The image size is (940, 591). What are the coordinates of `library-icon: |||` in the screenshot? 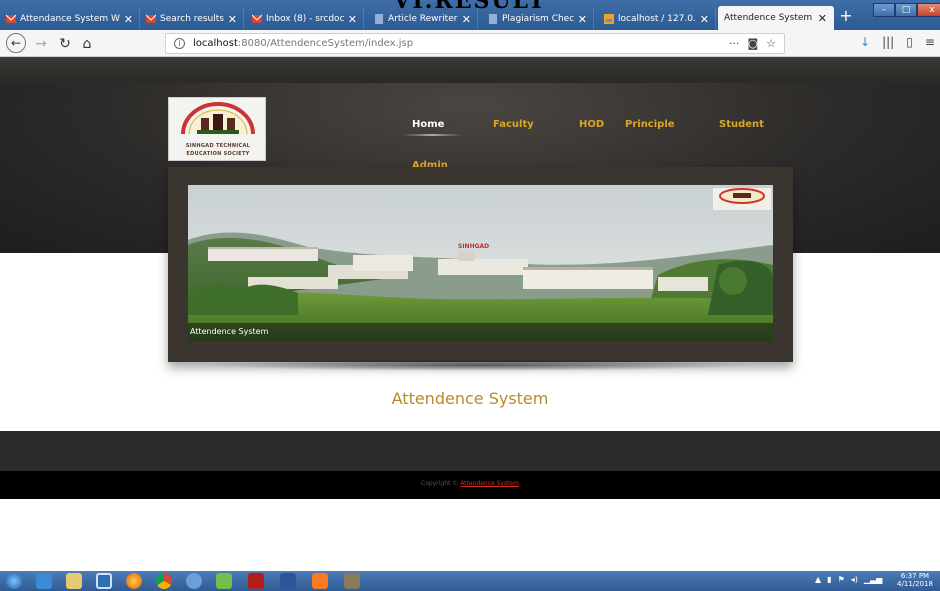 It's located at (888, 42).